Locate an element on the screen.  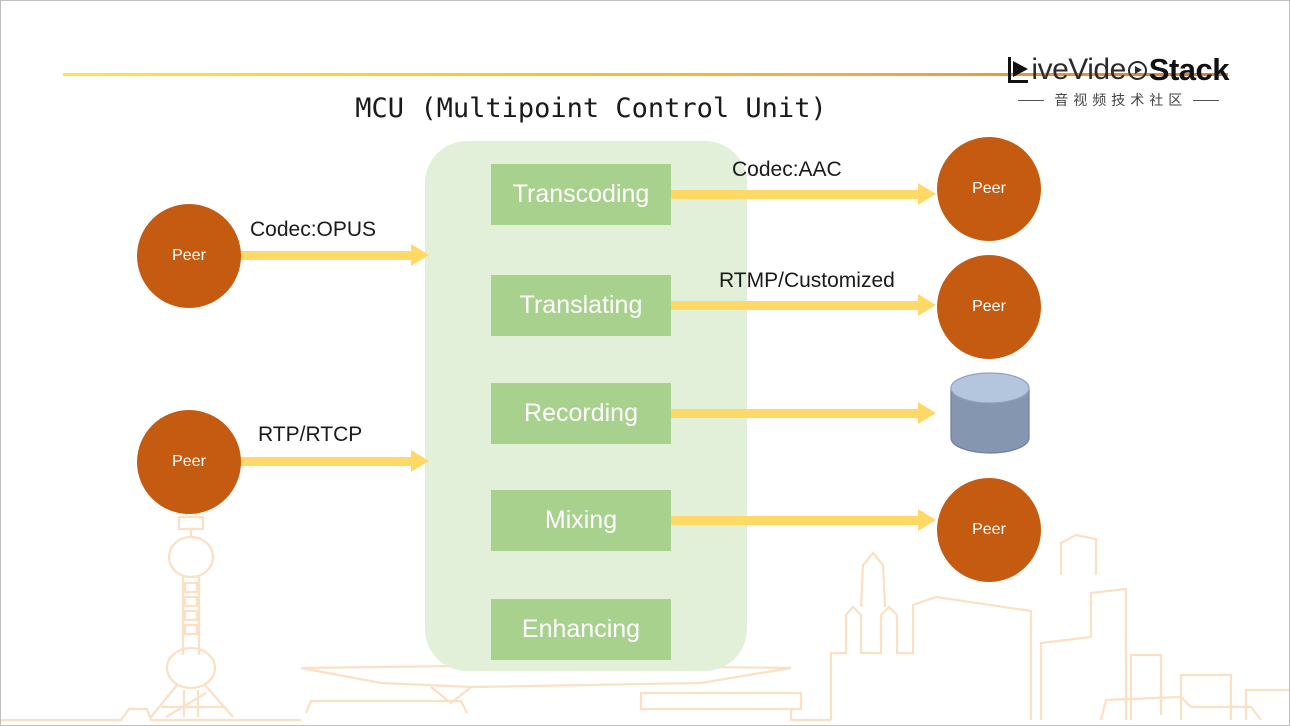
logo-dash-left is located at coordinates (1031, 100).